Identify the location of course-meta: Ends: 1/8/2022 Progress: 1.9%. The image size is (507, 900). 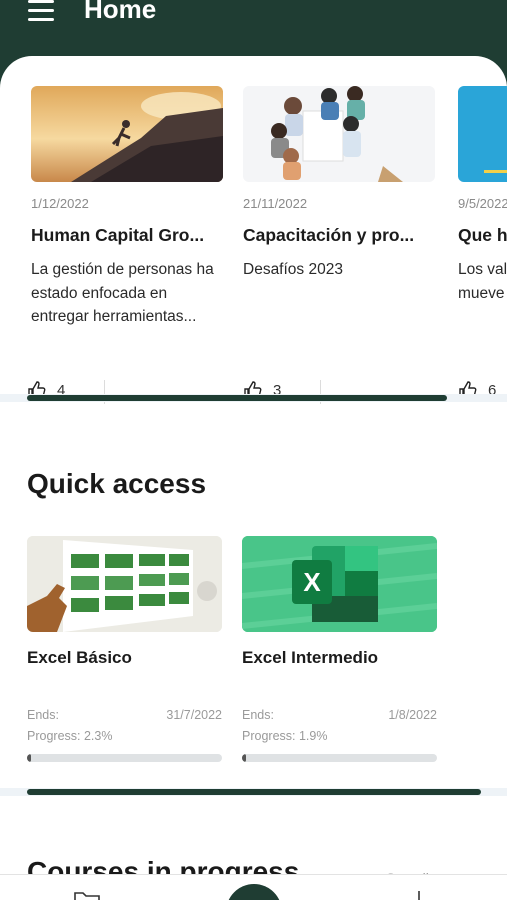
(339, 729).